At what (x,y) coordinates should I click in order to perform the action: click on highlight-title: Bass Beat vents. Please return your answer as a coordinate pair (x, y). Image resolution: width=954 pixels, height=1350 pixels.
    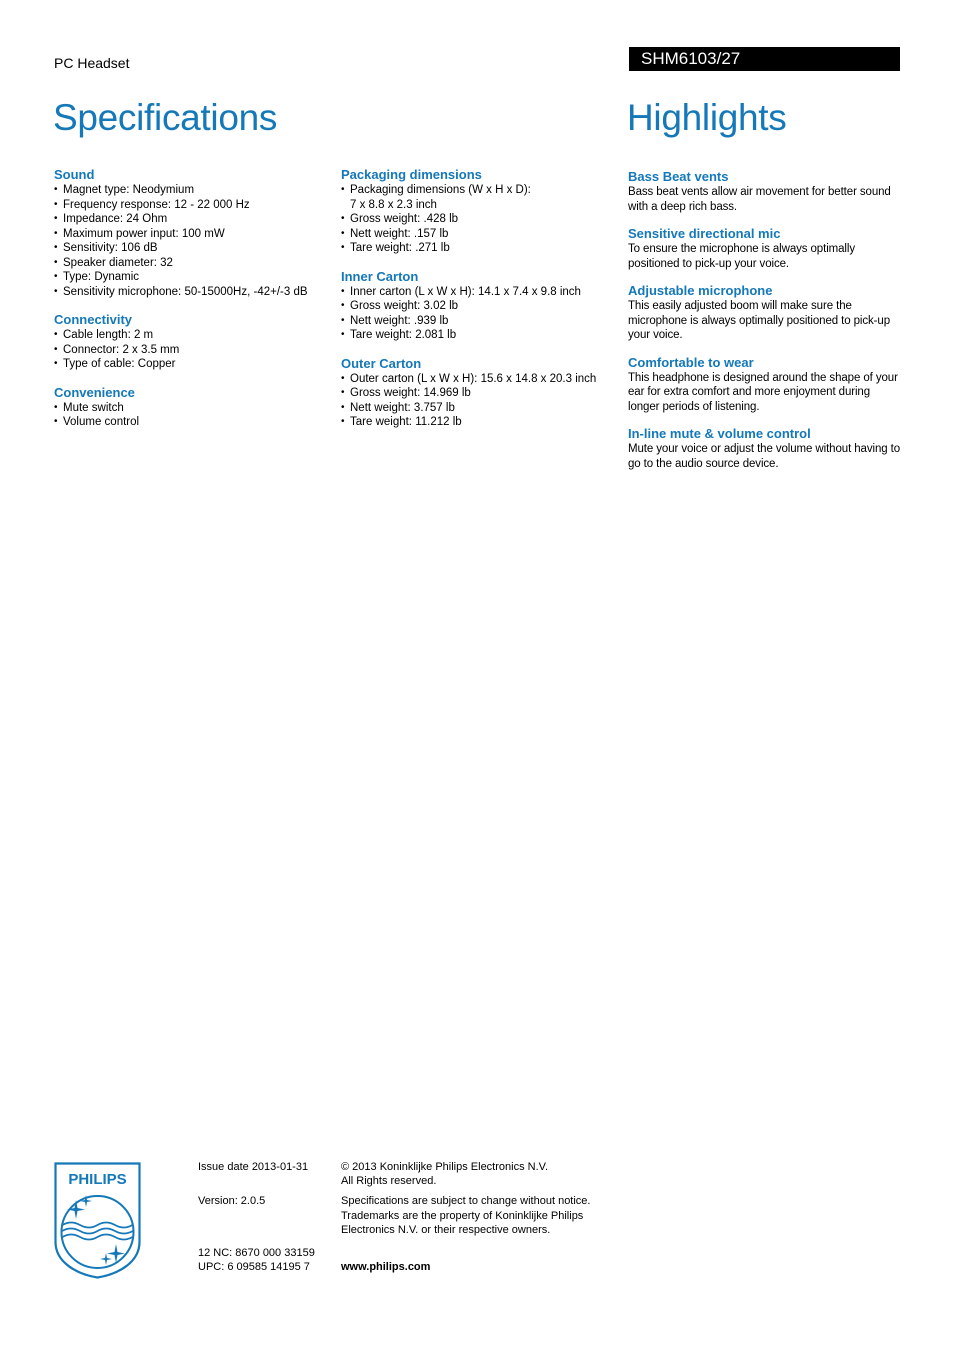
    Looking at the image, I should click on (678, 176).